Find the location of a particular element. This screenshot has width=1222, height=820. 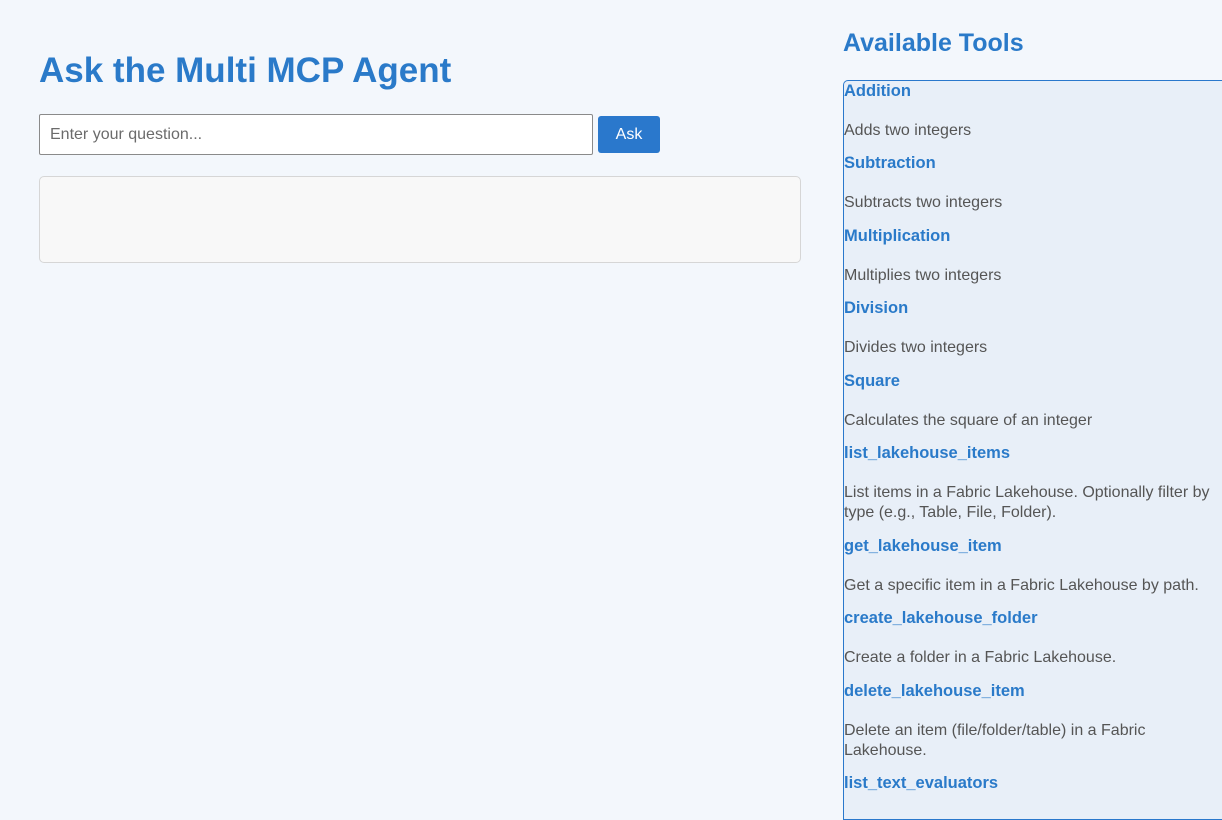

page-title: Ask the Multi MCP Agent is located at coordinates (245, 70).